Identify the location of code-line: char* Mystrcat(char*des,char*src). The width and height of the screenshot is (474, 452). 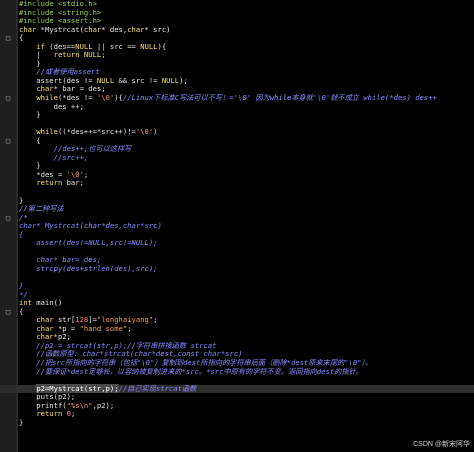
(237, 226).